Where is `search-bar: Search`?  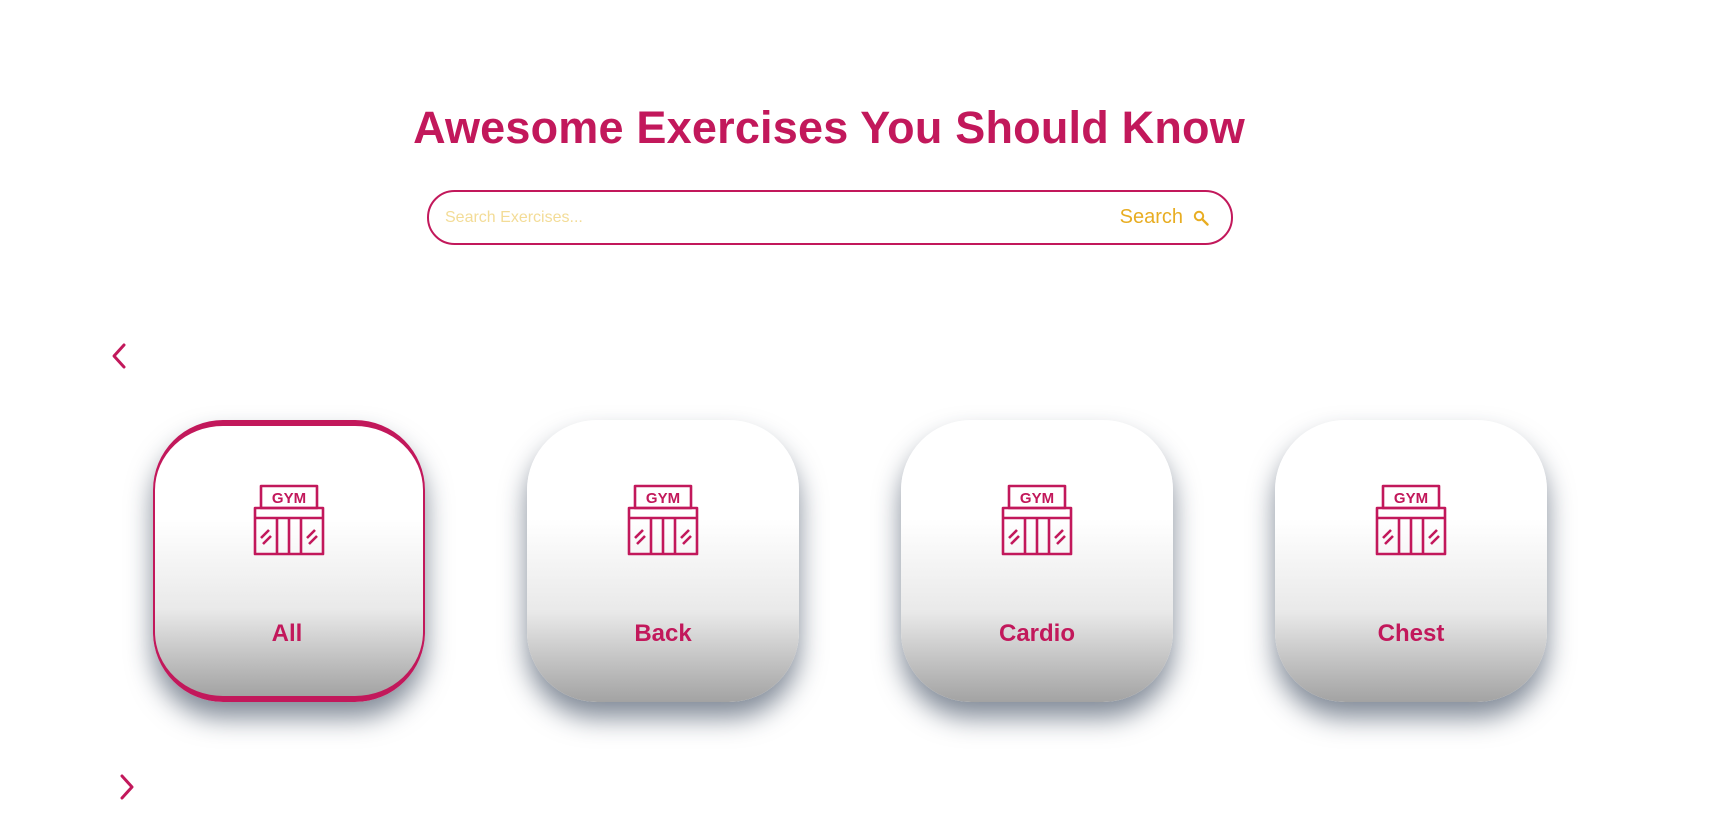 search-bar: Search is located at coordinates (830, 217).